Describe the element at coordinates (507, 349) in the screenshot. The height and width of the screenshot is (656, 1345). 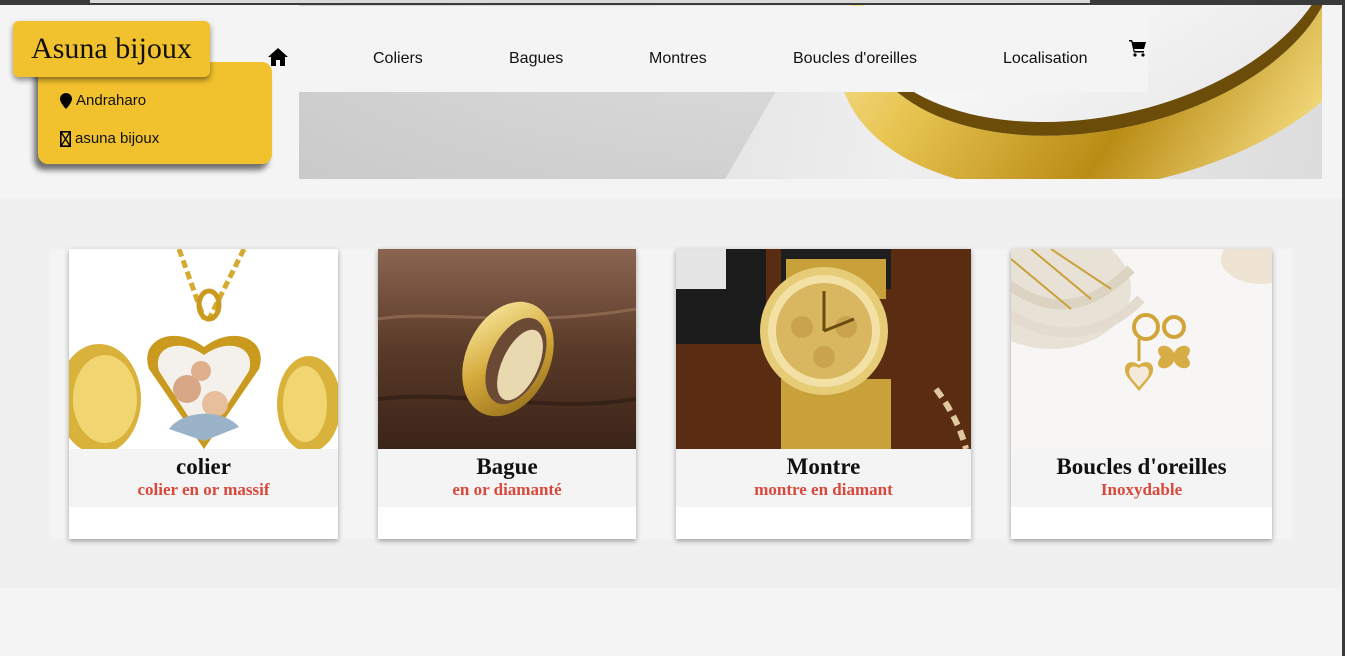
I see `ring-image` at that location.